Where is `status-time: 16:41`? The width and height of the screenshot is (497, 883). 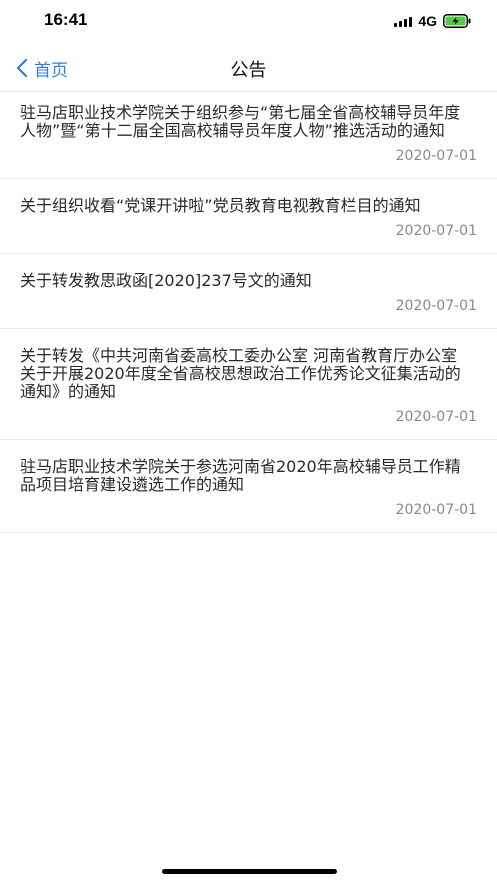
status-time: 16:41 is located at coordinates (66, 19).